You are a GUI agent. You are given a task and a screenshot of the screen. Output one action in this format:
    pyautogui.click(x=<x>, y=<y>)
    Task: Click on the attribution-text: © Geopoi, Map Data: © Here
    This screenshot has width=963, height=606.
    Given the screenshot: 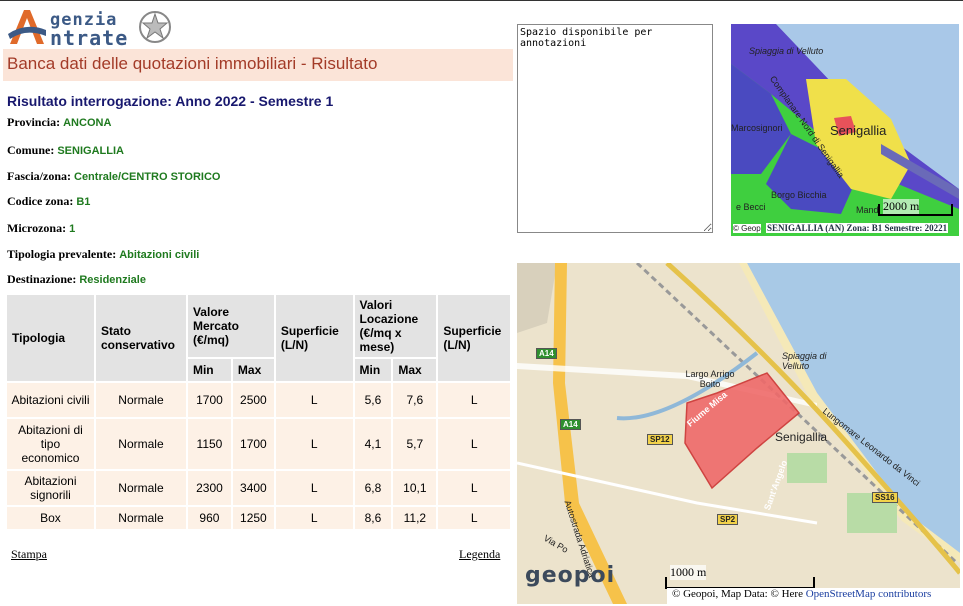 What is the action you would take?
    pyautogui.click(x=737, y=594)
    